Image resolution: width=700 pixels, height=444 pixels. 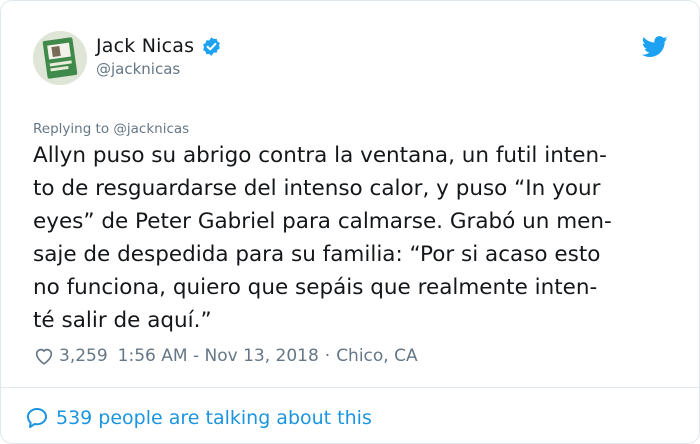 I want to click on tweet-meta: 3,259 1:56 AM - Nov 13, 2018 · Chico, CA, so click(x=225, y=356).